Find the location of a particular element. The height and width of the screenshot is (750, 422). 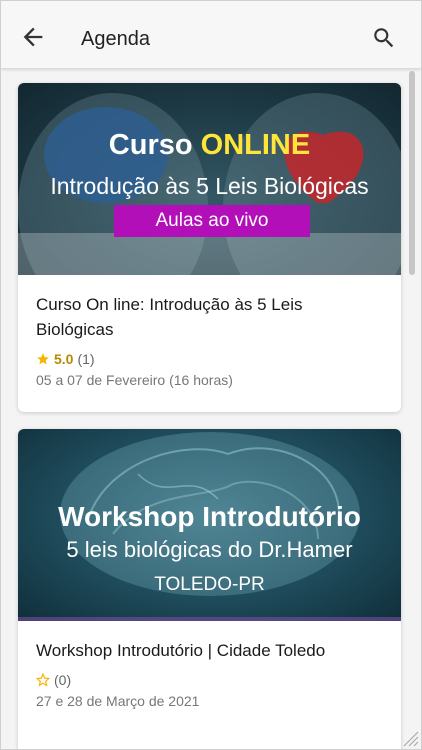

rating-count: (1) is located at coordinates (86, 359).